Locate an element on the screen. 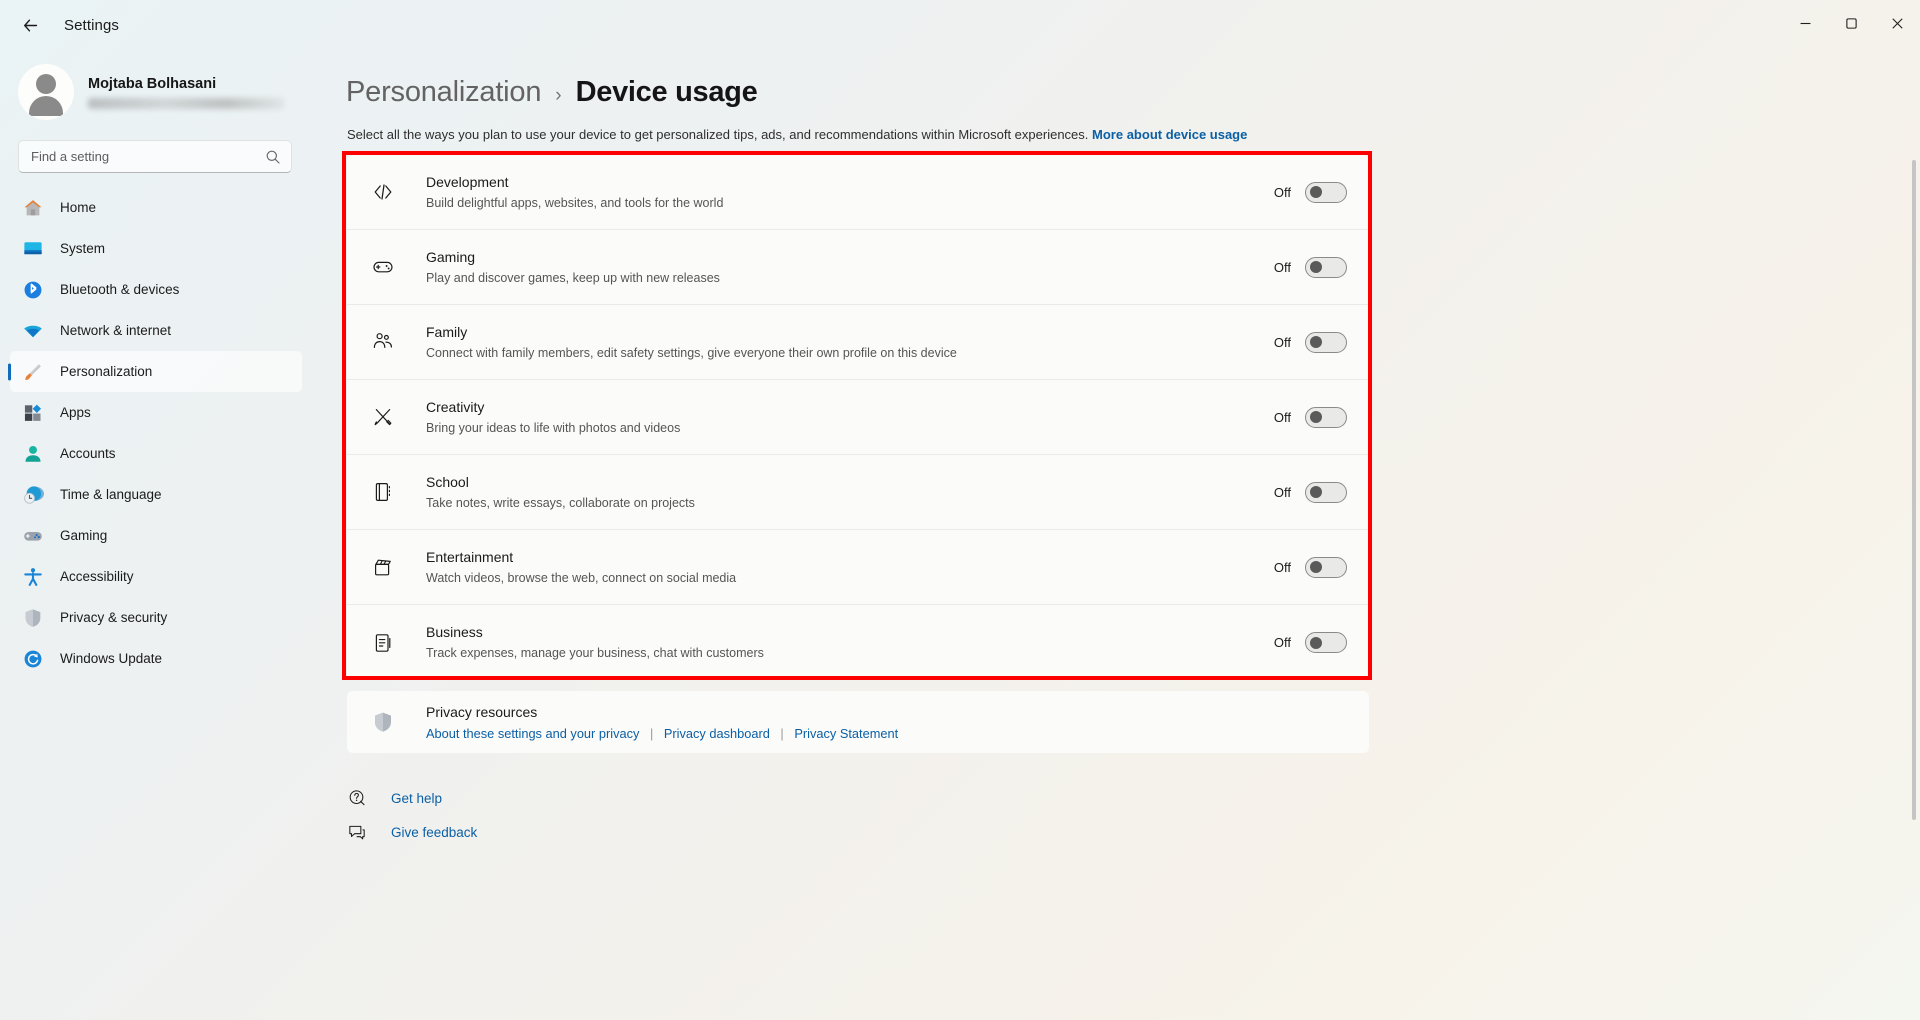 The height and width of the screenshot is (1020, 1920). row-title: Family is located at coordinates (447, 331).